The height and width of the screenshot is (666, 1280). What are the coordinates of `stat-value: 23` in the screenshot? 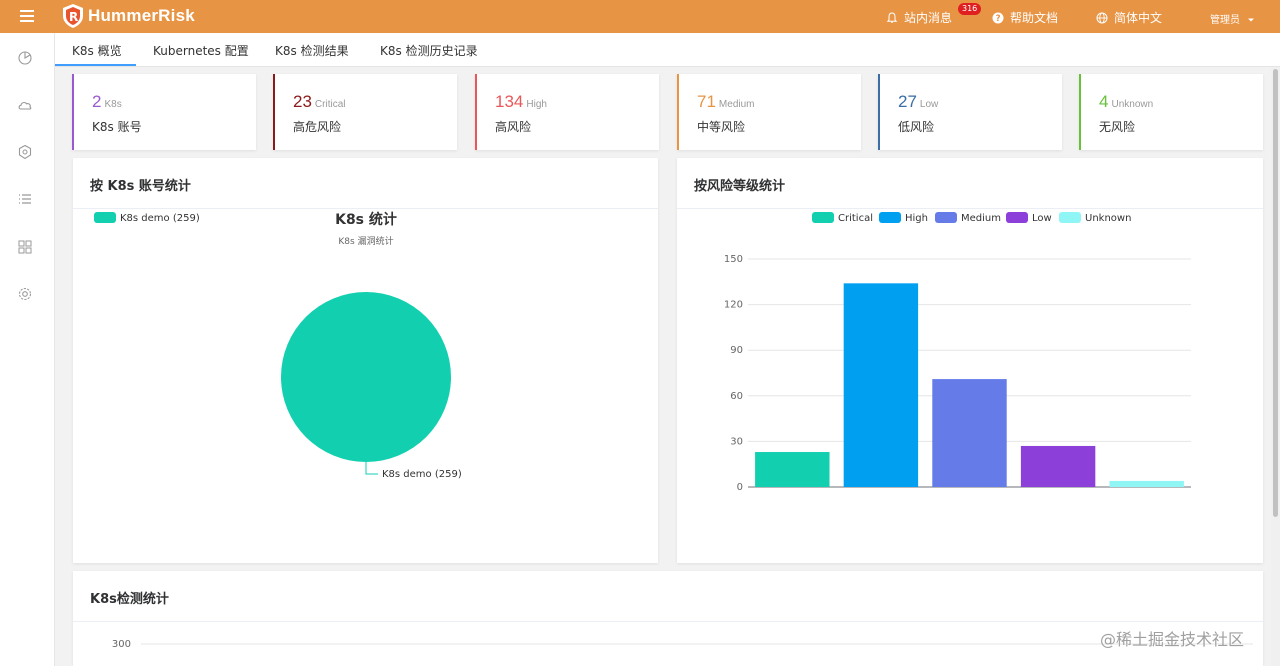 It's located at (302, 101).